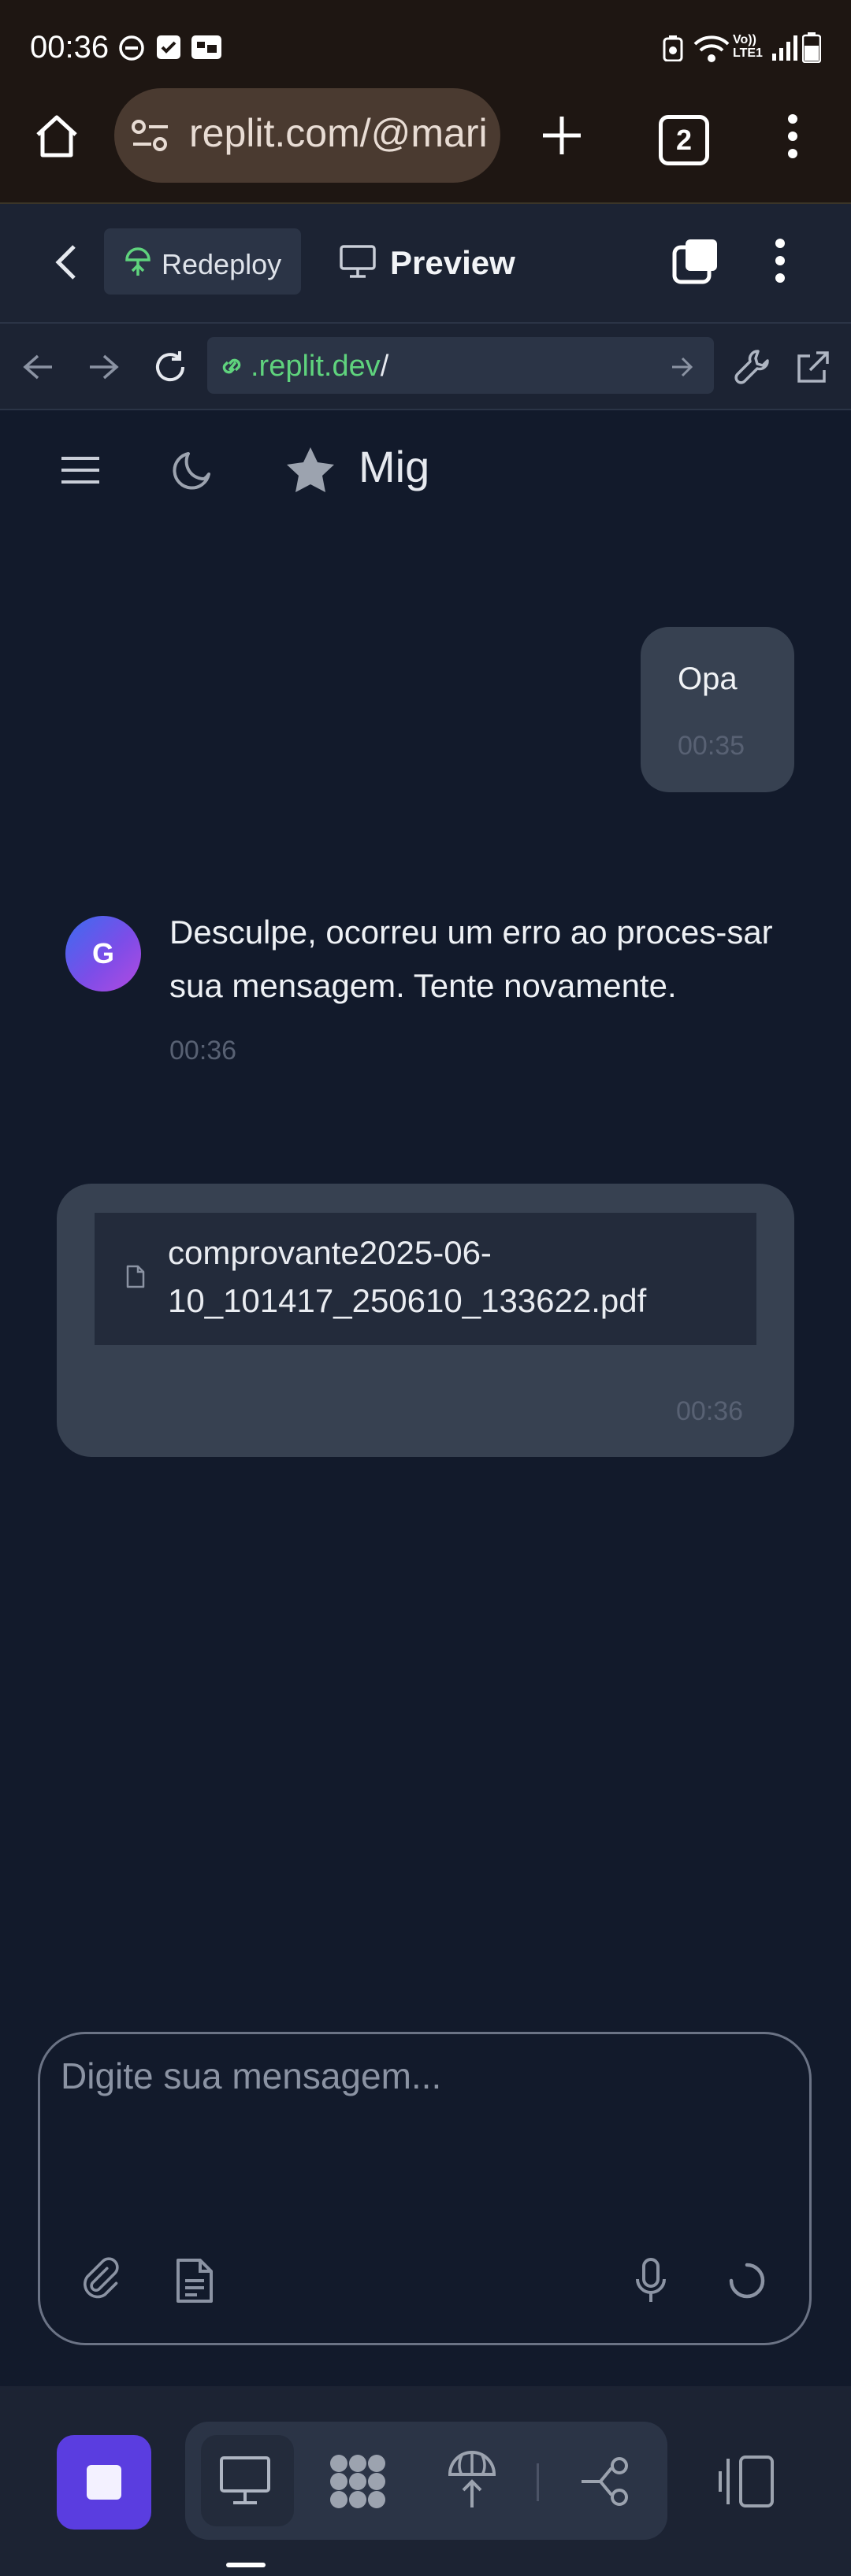  I want to click on agent-icon, so click(358, 2481).